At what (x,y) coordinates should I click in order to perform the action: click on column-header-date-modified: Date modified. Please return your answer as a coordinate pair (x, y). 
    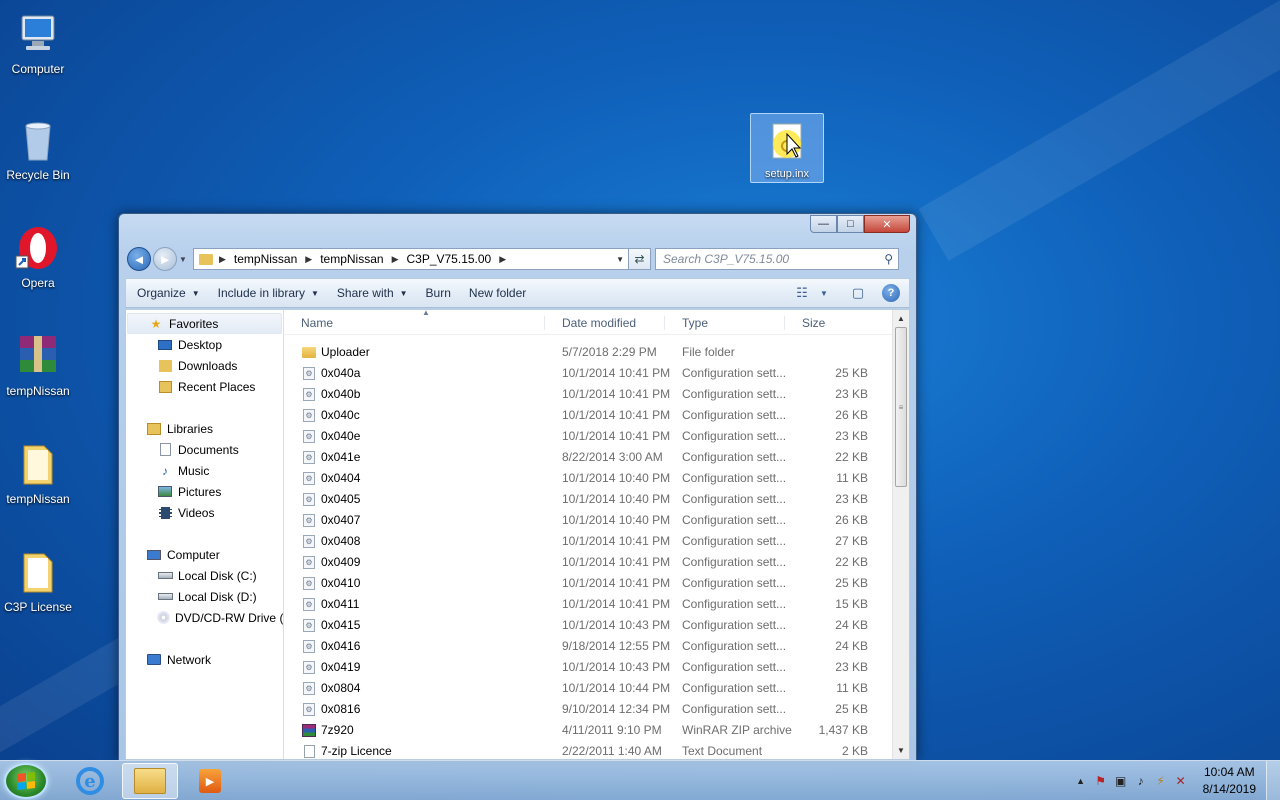
    Looking at the image, I should click on (605, 323).